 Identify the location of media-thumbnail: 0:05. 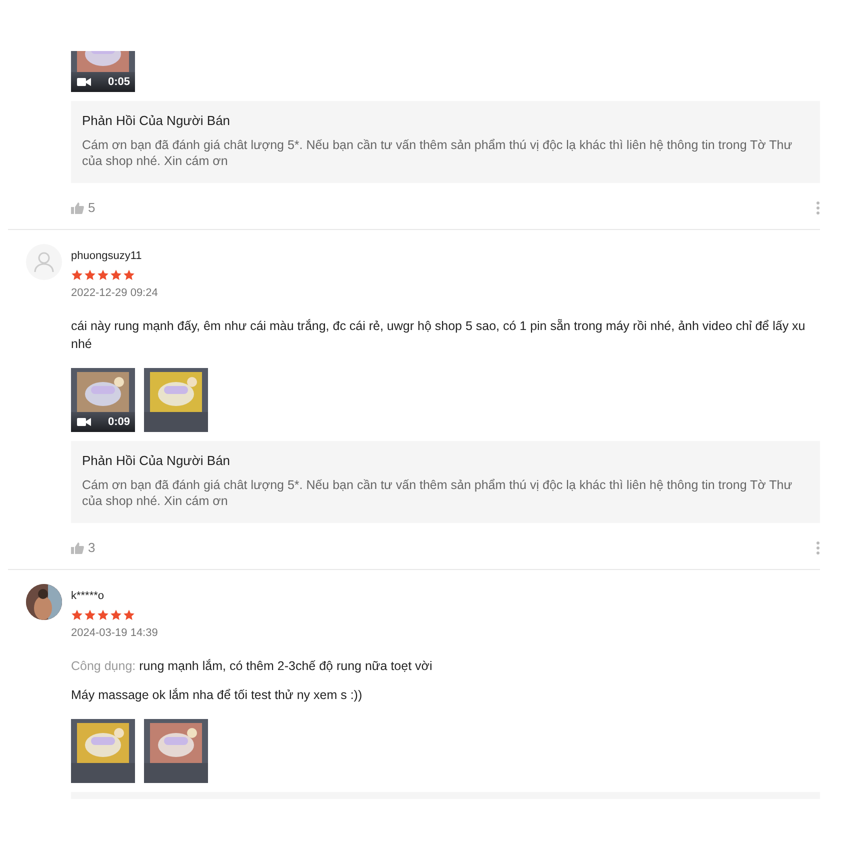
(103, 71).